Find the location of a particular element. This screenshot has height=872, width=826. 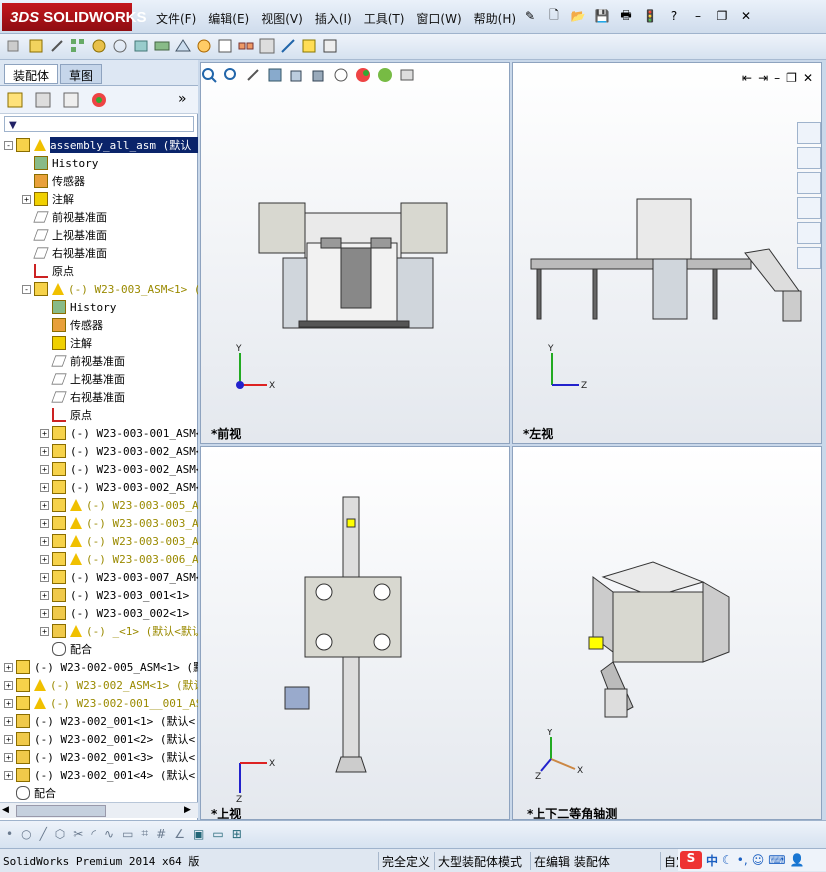

tree-row: 配合 is located at coordinates (30, 792).